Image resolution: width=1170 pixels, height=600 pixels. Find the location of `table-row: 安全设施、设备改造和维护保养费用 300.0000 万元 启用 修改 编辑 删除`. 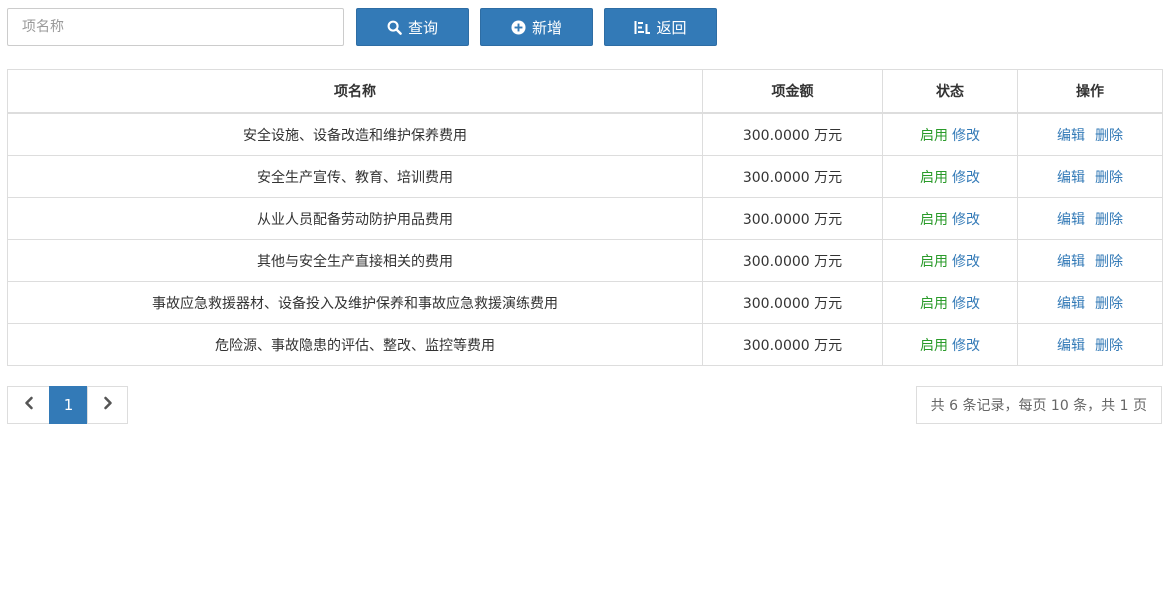

table-row: 安全设施、设备改造和维护保养费用 300.0000 万元 启用 修改 编辑 删除 is located at coordinates (585, 134).